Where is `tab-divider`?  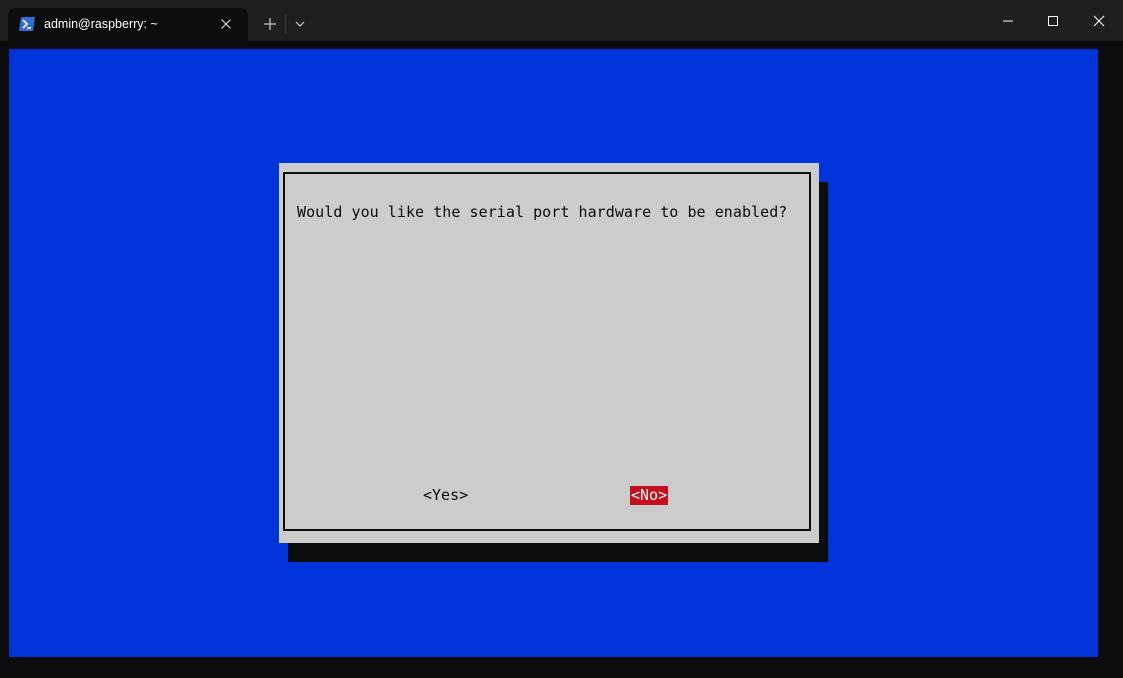 tab-divider is located at coordinates (285, 24).